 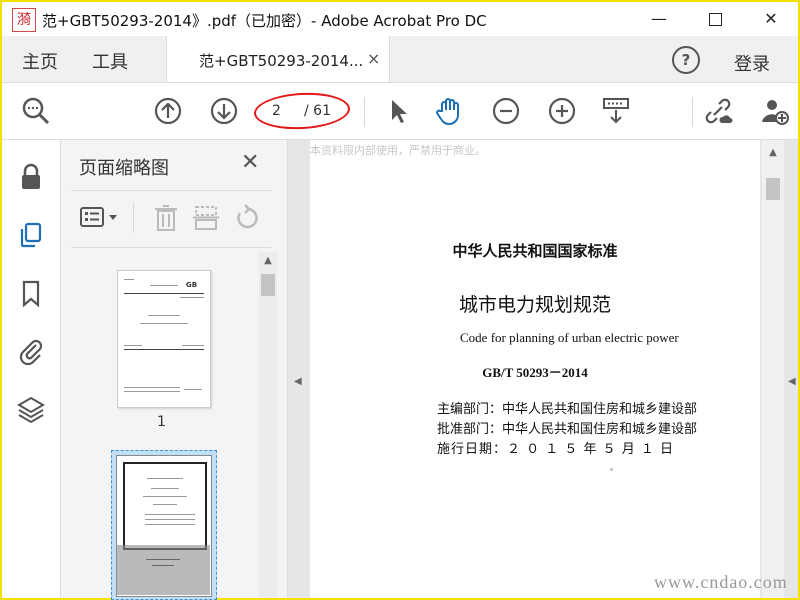 What do you see at coordinates (721, 582) in the screenshot?
I see `site-watermark: www.cndao.com` at bounding box center [721, 582].